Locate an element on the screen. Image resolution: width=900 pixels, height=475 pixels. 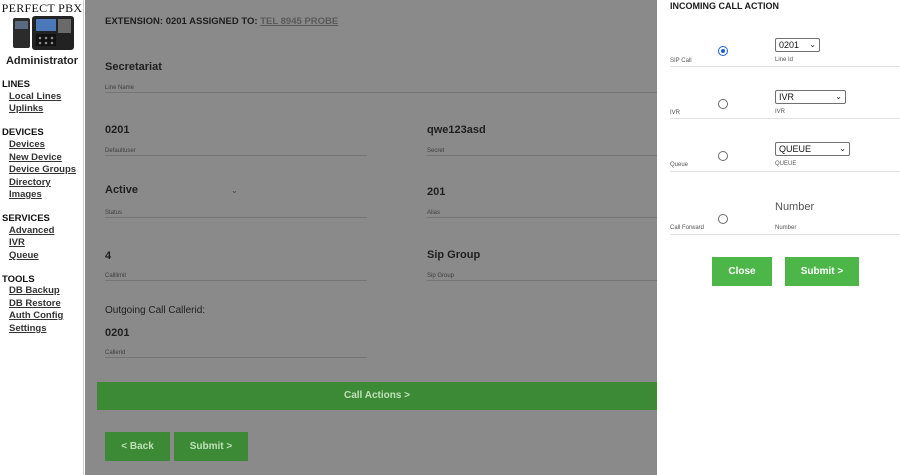
nav-local-lines: Local Lines is located at coordinates (35, 96).